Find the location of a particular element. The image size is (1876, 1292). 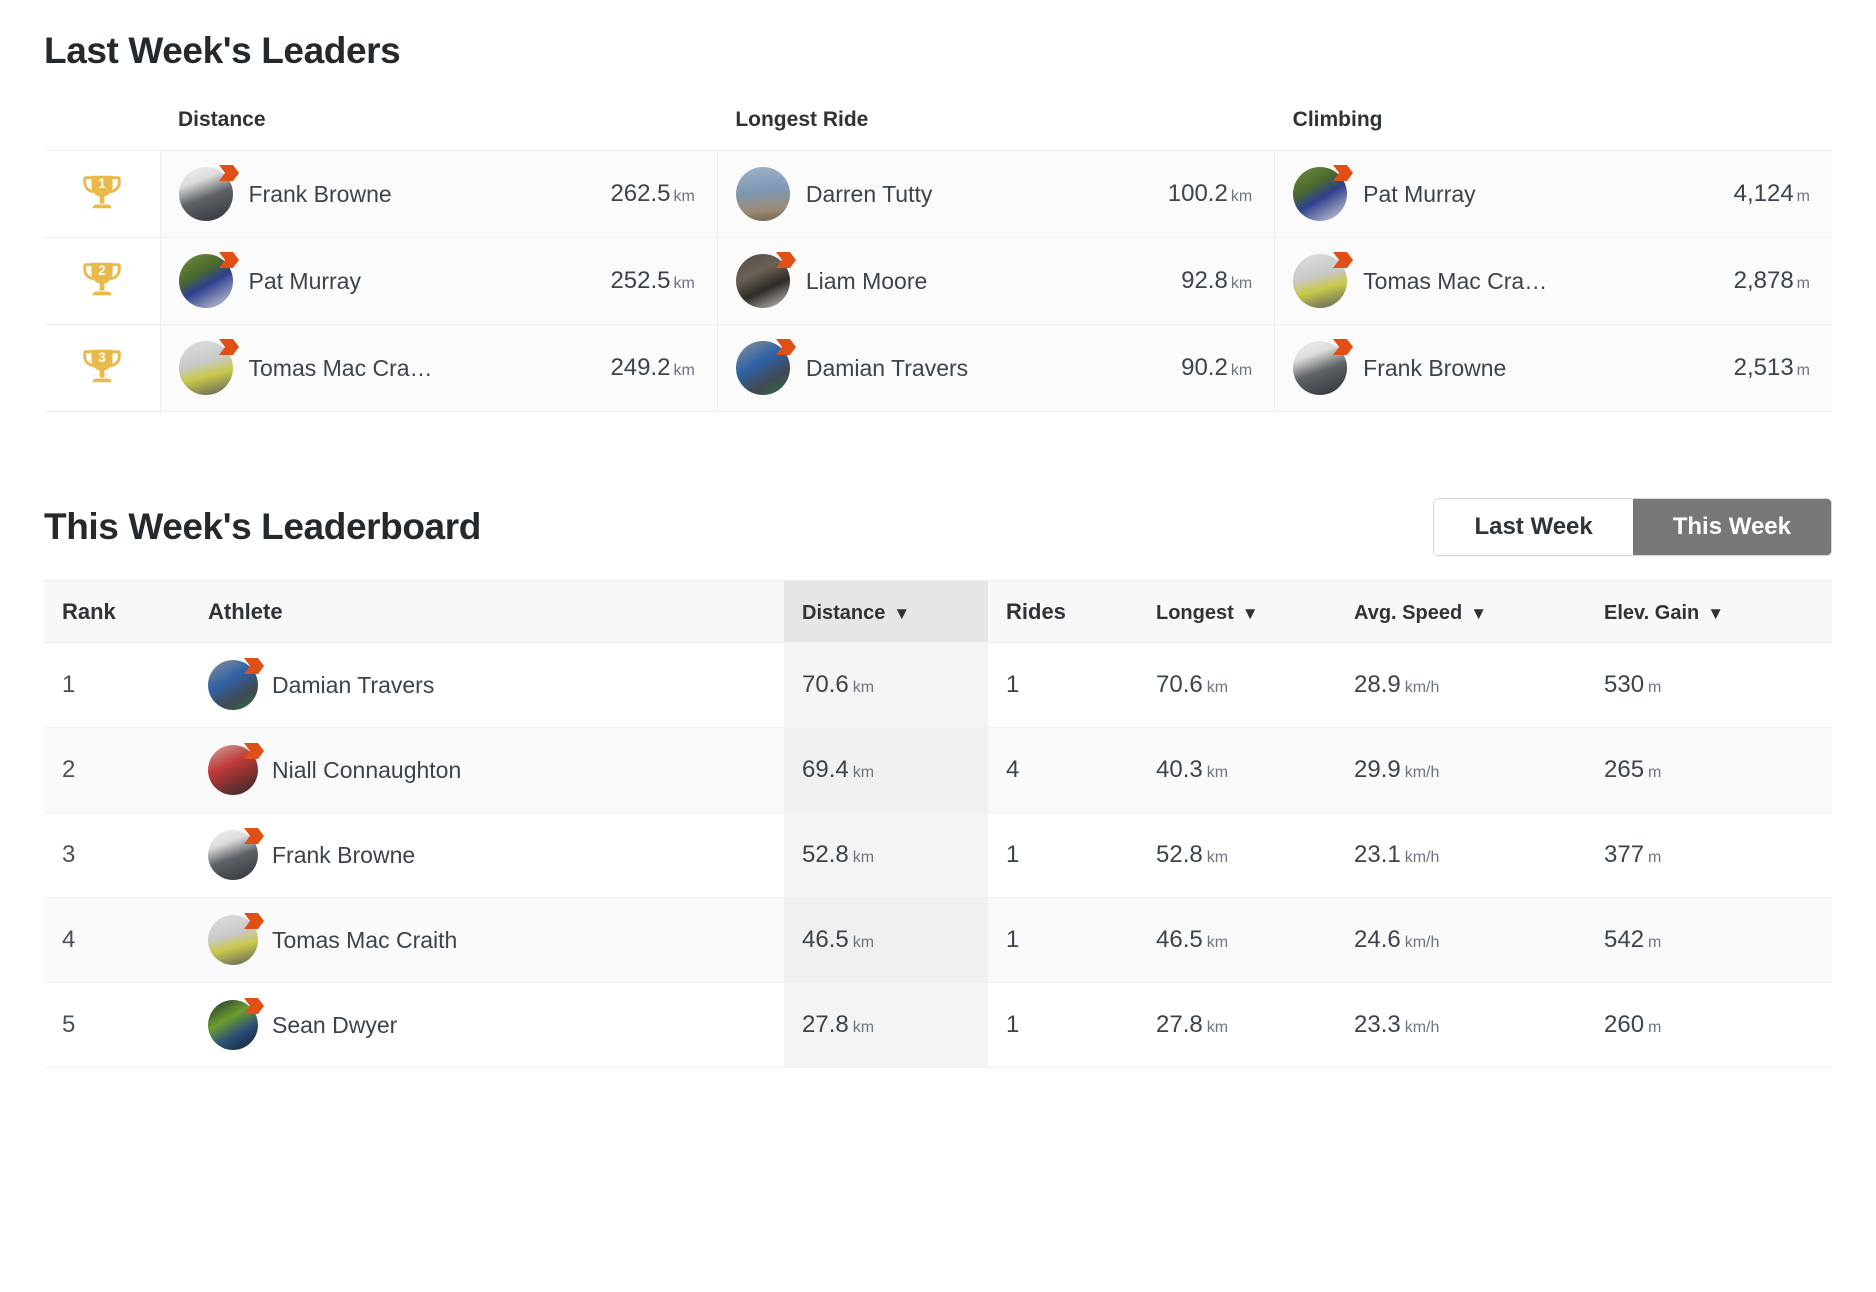

row-athlete: Tomas Mac Craith is located at coordinates (487, 940).